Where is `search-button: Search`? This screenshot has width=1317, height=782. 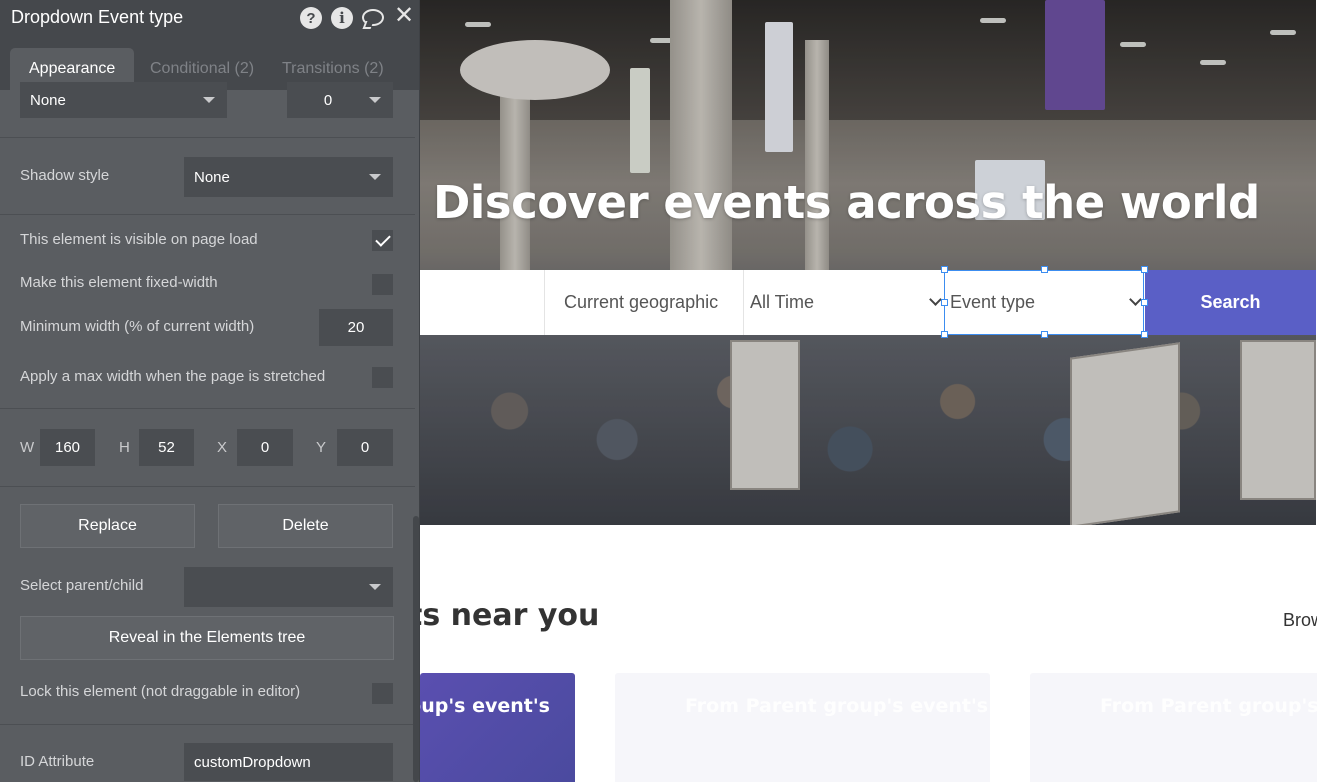
search-button: Search is located at coordinates (1230, 302).